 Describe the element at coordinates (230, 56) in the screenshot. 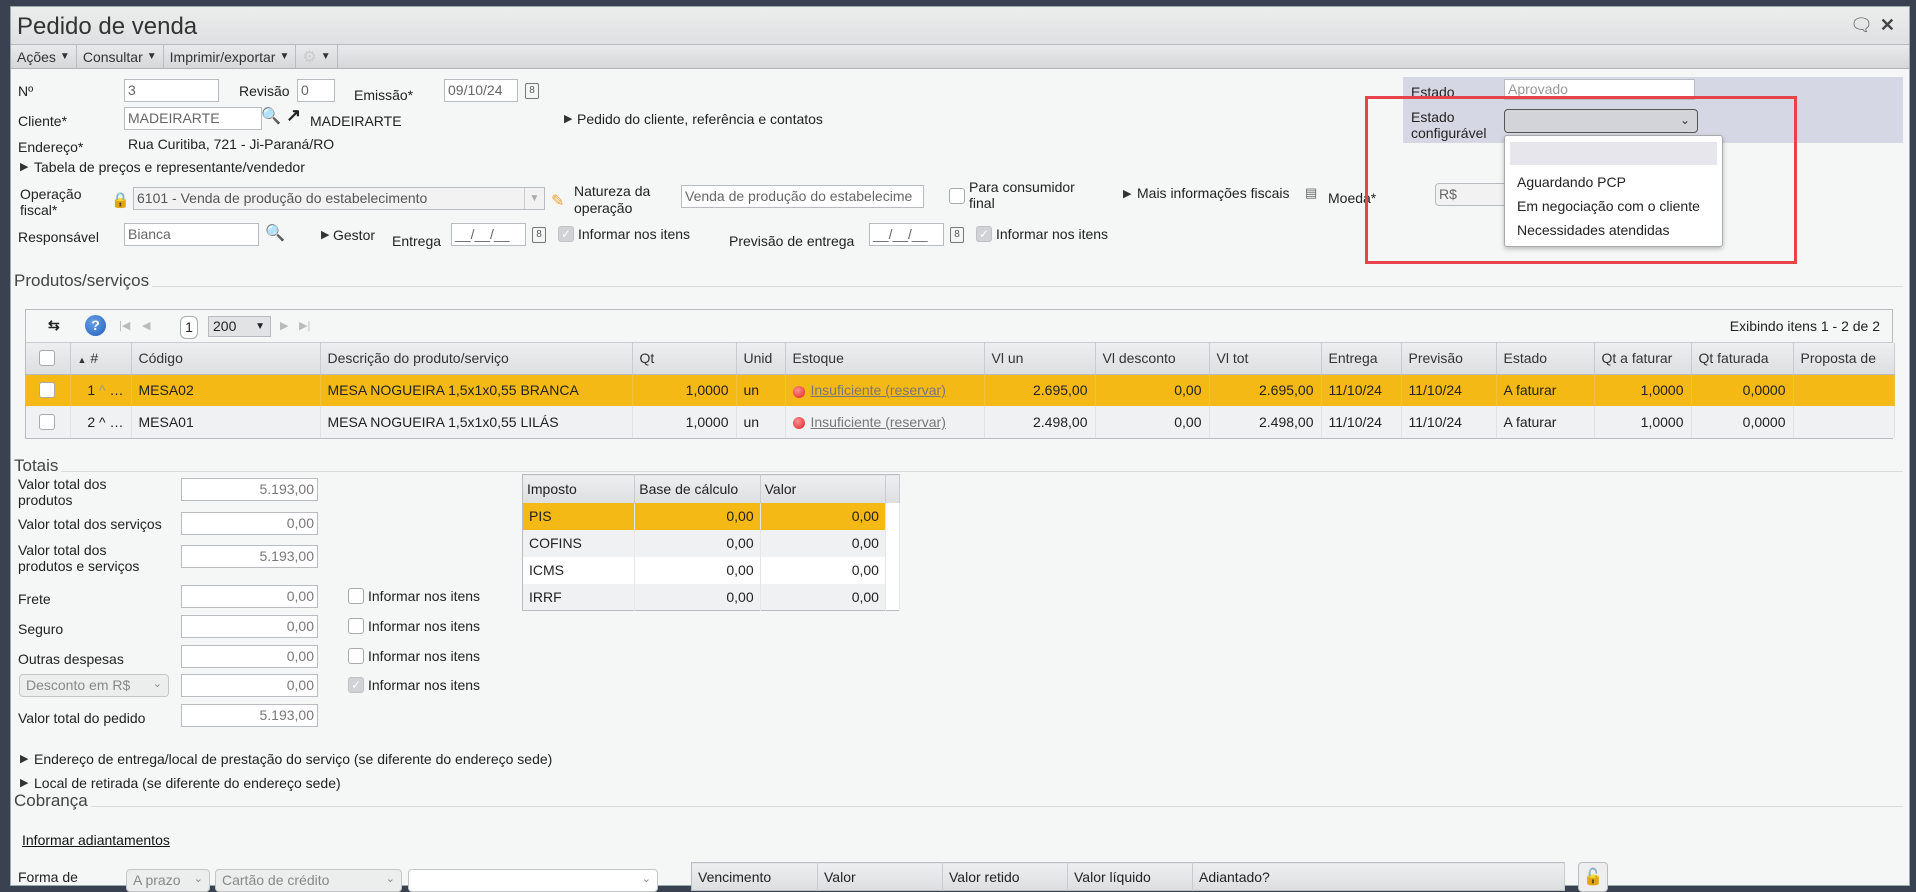

I see `print-export-menu: Imprimir/exportar ▼` at that location.